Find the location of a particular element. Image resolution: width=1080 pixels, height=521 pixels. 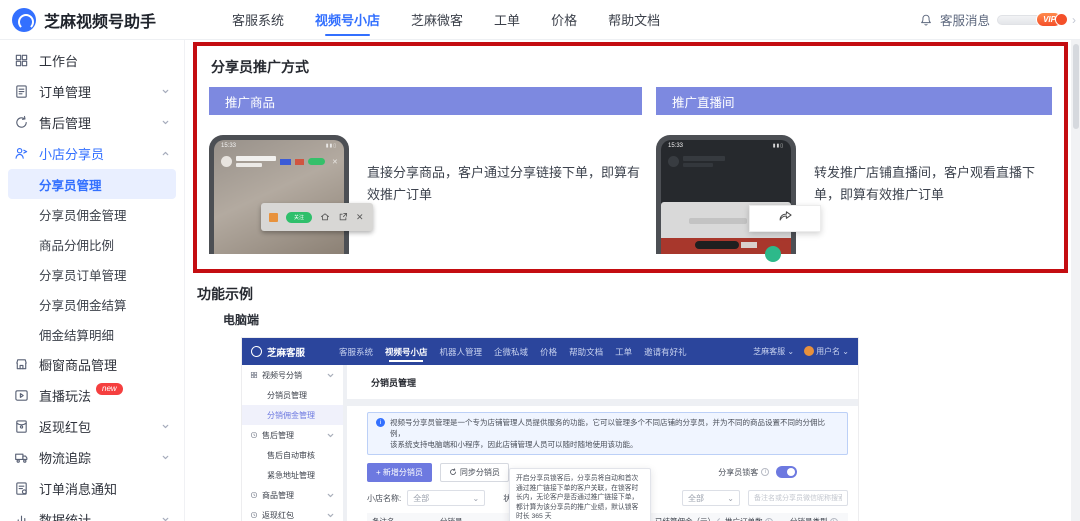

embed-nav-item-4: 价格 is located at coordinates (548, 352).